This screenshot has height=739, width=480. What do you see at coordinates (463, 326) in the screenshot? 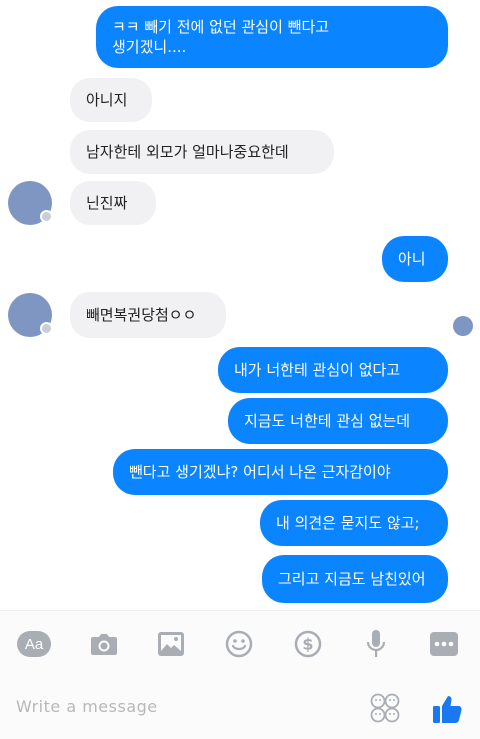
I see `seen-indicator` at bounding box center [463, 326].